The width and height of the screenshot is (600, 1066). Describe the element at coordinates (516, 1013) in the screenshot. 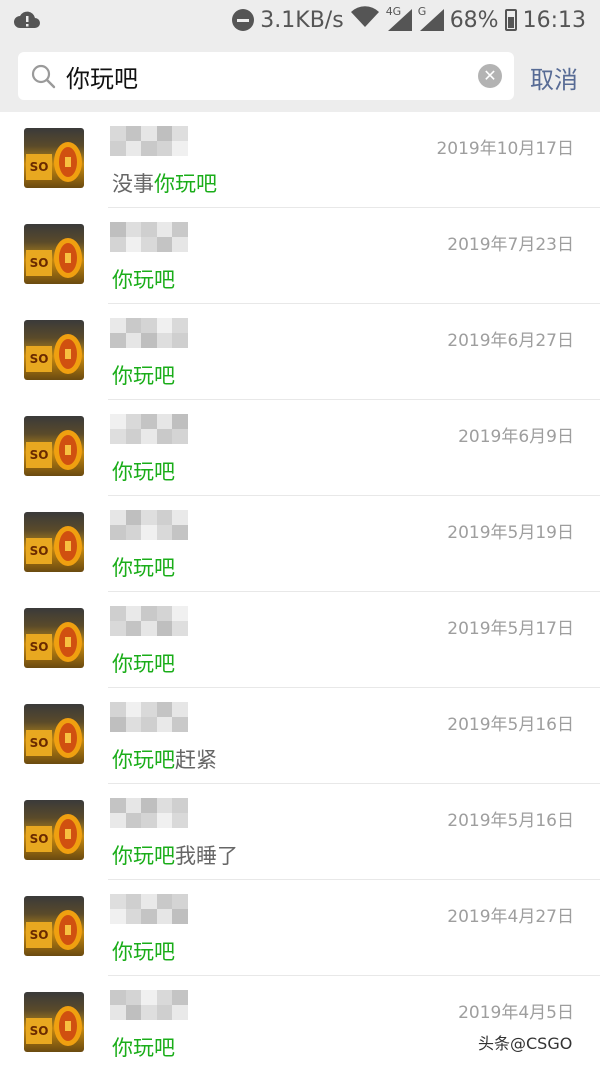

I see `message-date: 2019年4月5日` at that location.